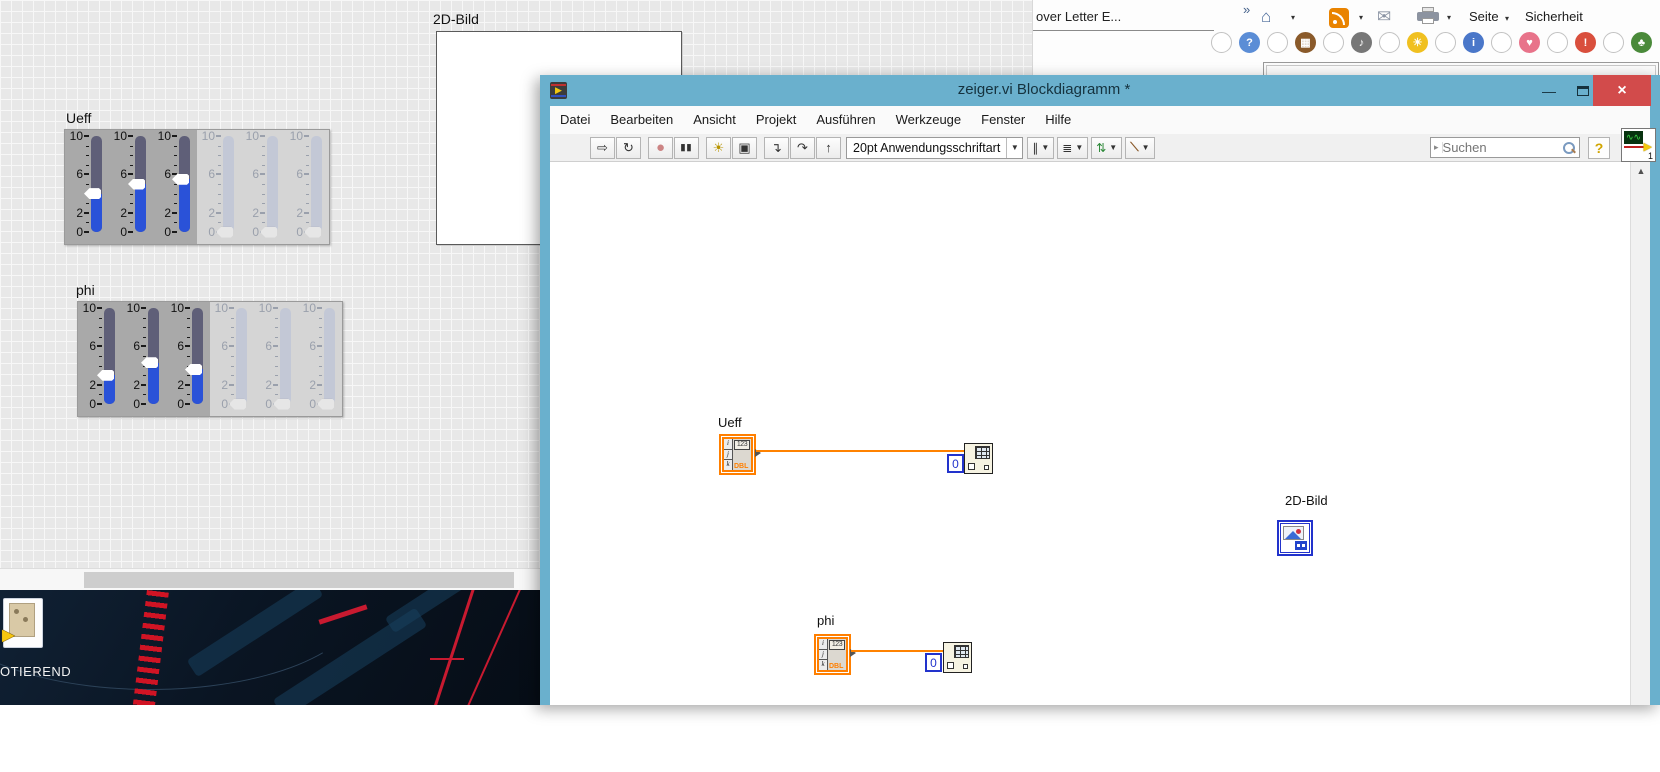 This screenshot has height=772, width=1660. I want to click on heart-circle-icon: ♥, so click(1529, 42).